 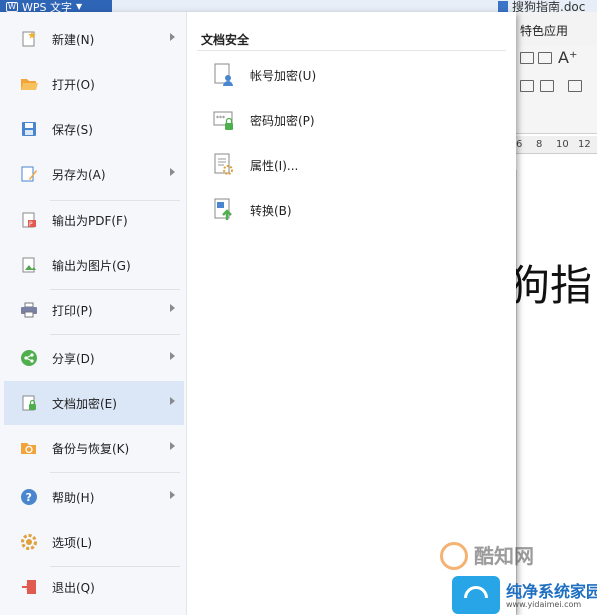 I want to click on menu-item-help: ? 帮助(H), so click(x=94, y=497).